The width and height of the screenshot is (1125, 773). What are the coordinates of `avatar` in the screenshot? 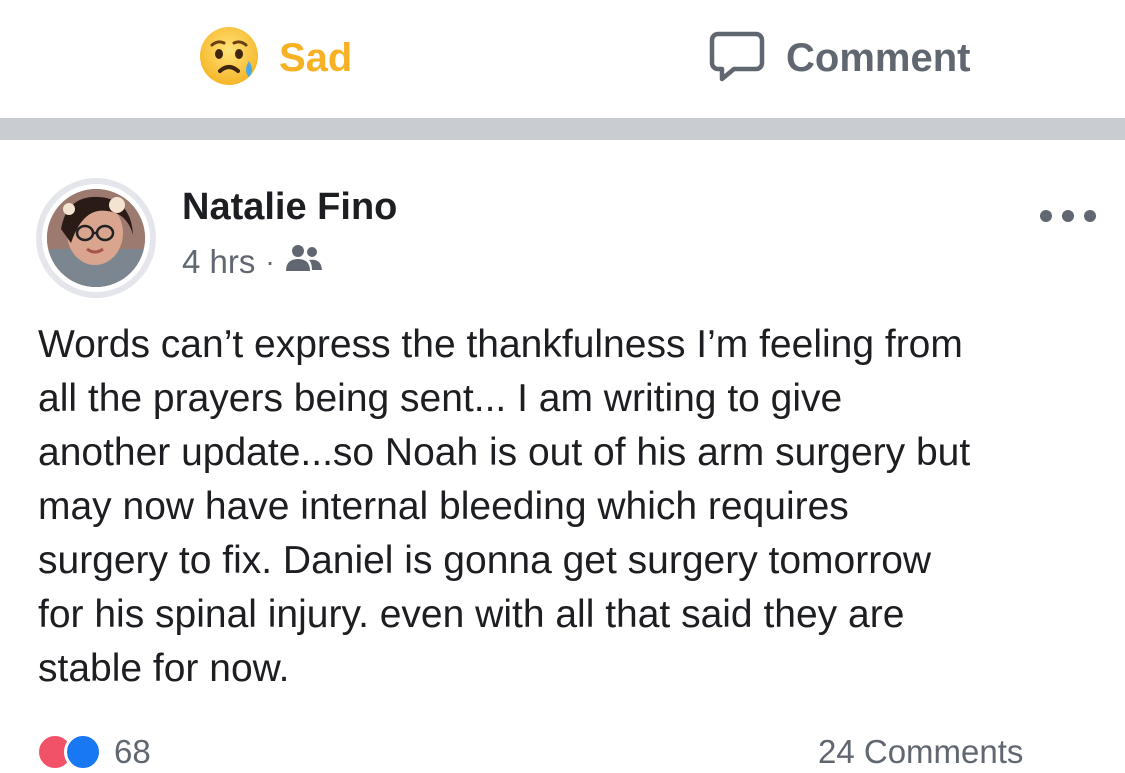 It's located at (96, 238).